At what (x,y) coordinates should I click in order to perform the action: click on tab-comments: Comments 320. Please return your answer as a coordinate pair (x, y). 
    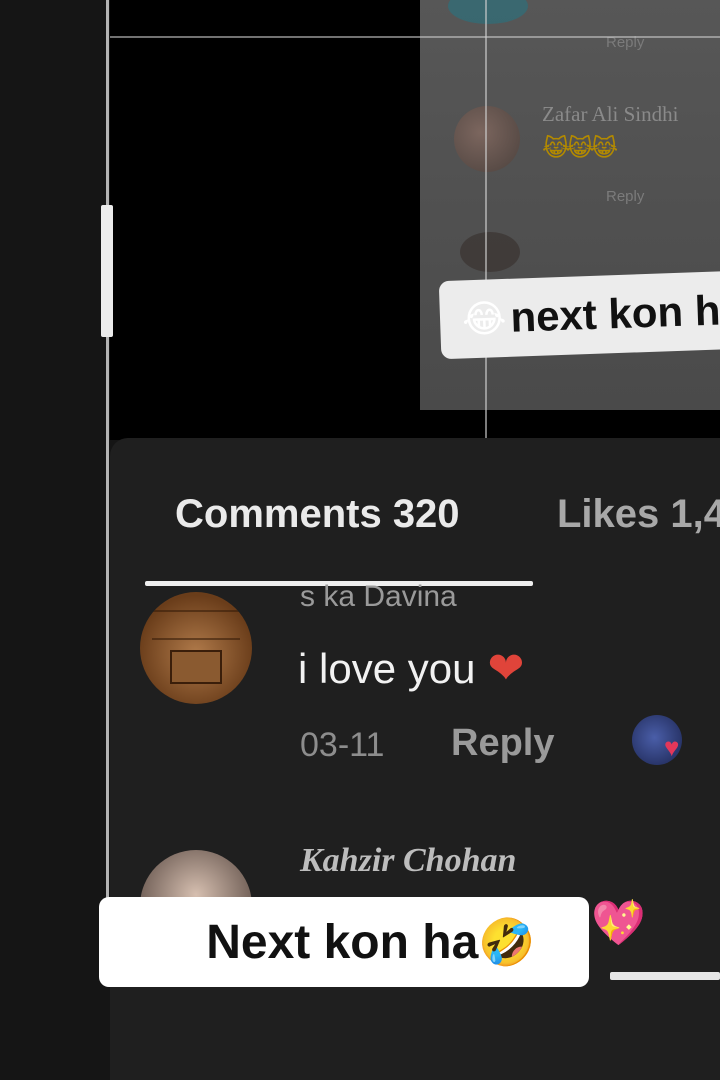
    Looking at the image, I should click on (317, 514).